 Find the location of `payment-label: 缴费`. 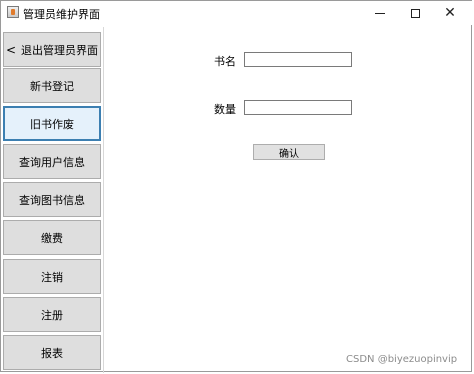

payment-label: 缴费 is located at coordinates (52, 238).